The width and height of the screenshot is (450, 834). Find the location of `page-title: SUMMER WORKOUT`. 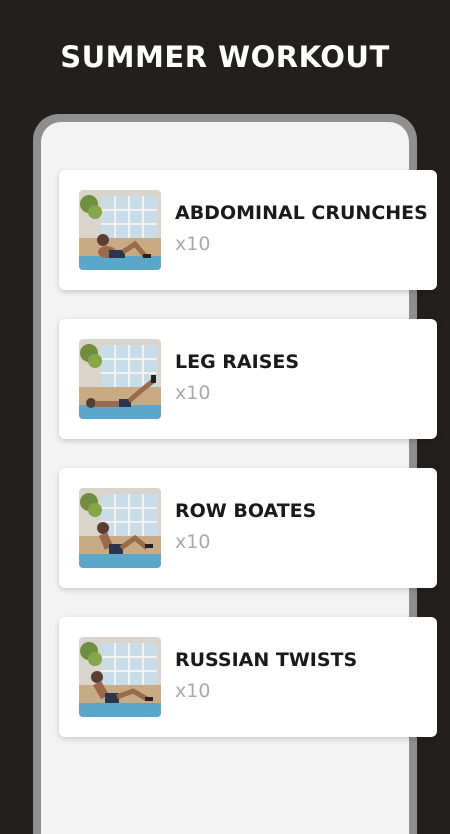

page-title: SUMMER WORKOUT is located at coordinates (225, 57).